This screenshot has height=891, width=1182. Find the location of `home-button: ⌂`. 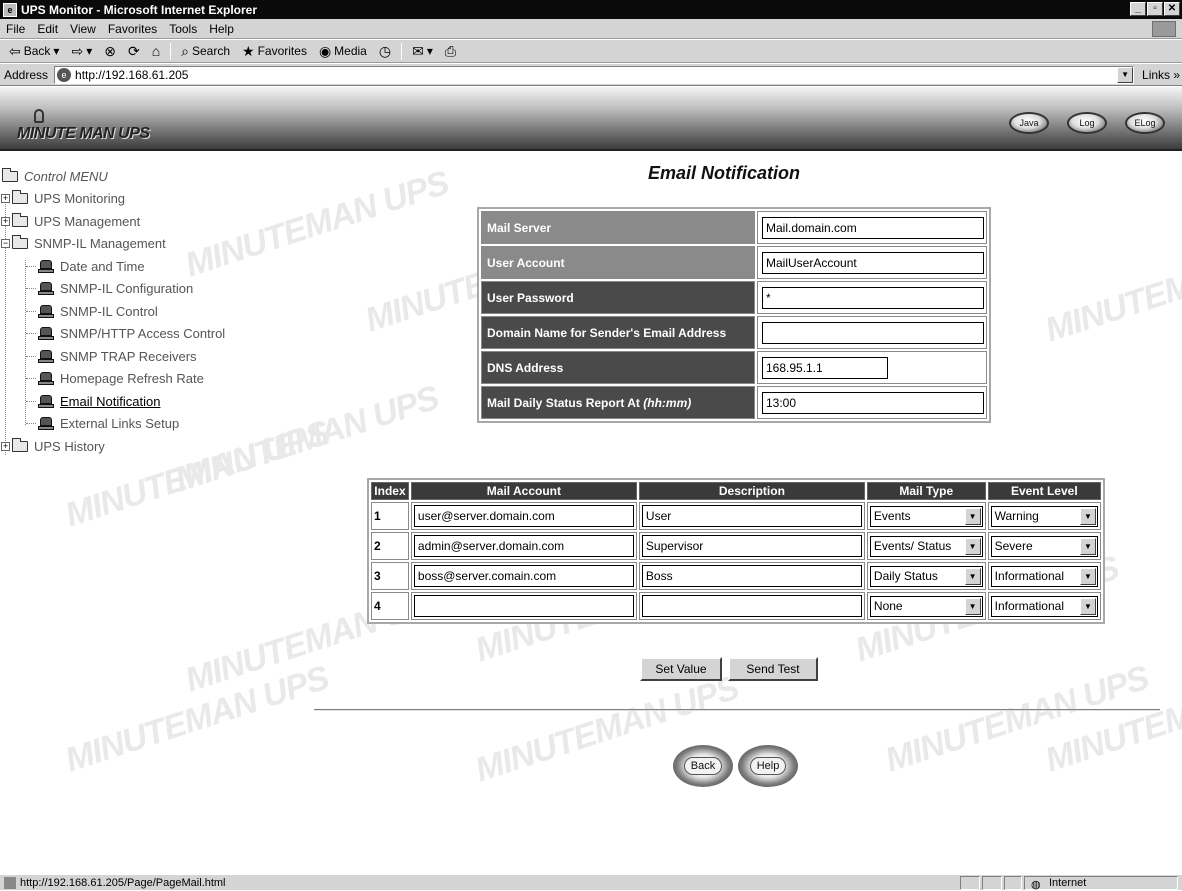

home-button: ⌂ is located at coordinates (156, 51).